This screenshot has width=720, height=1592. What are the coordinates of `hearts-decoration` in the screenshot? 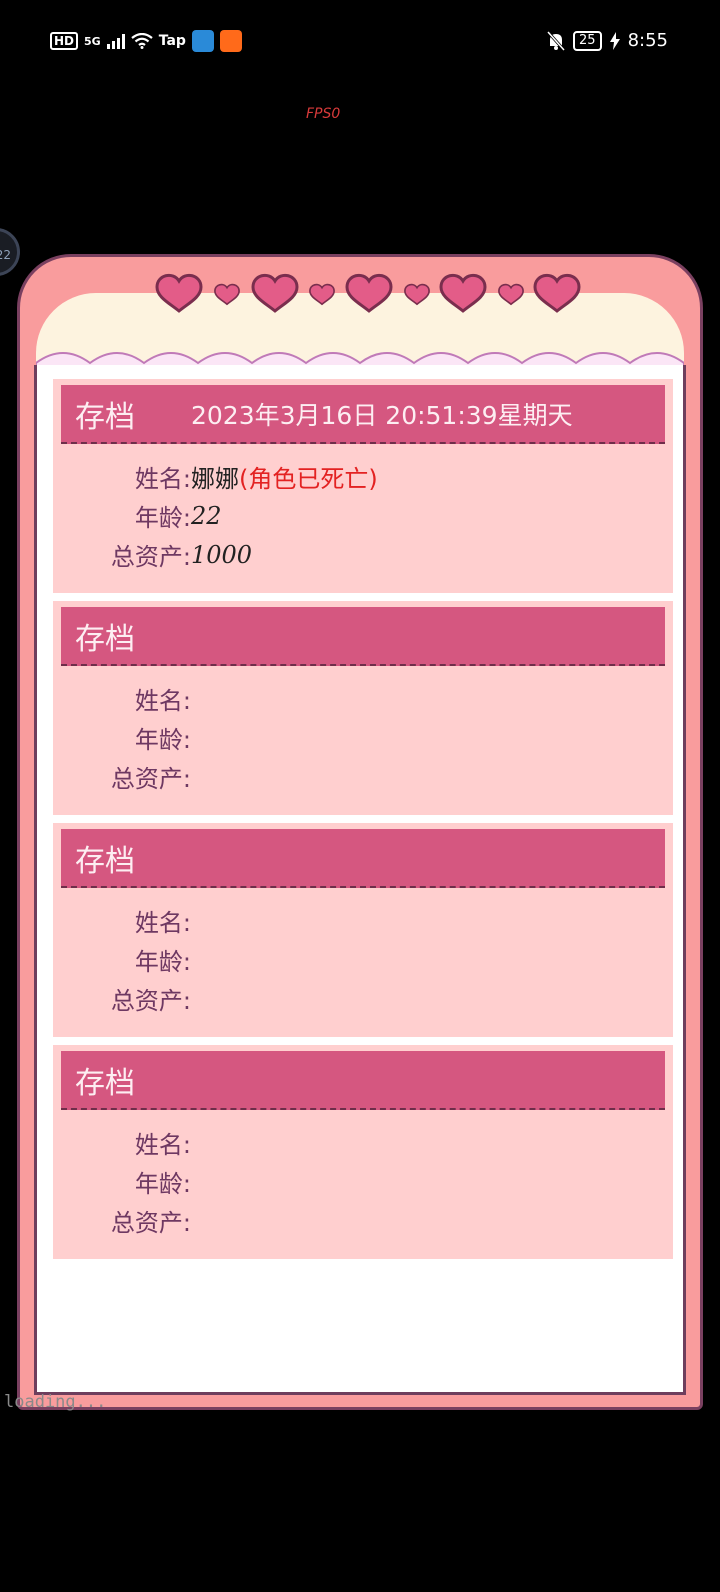 It's located at (368, 293).